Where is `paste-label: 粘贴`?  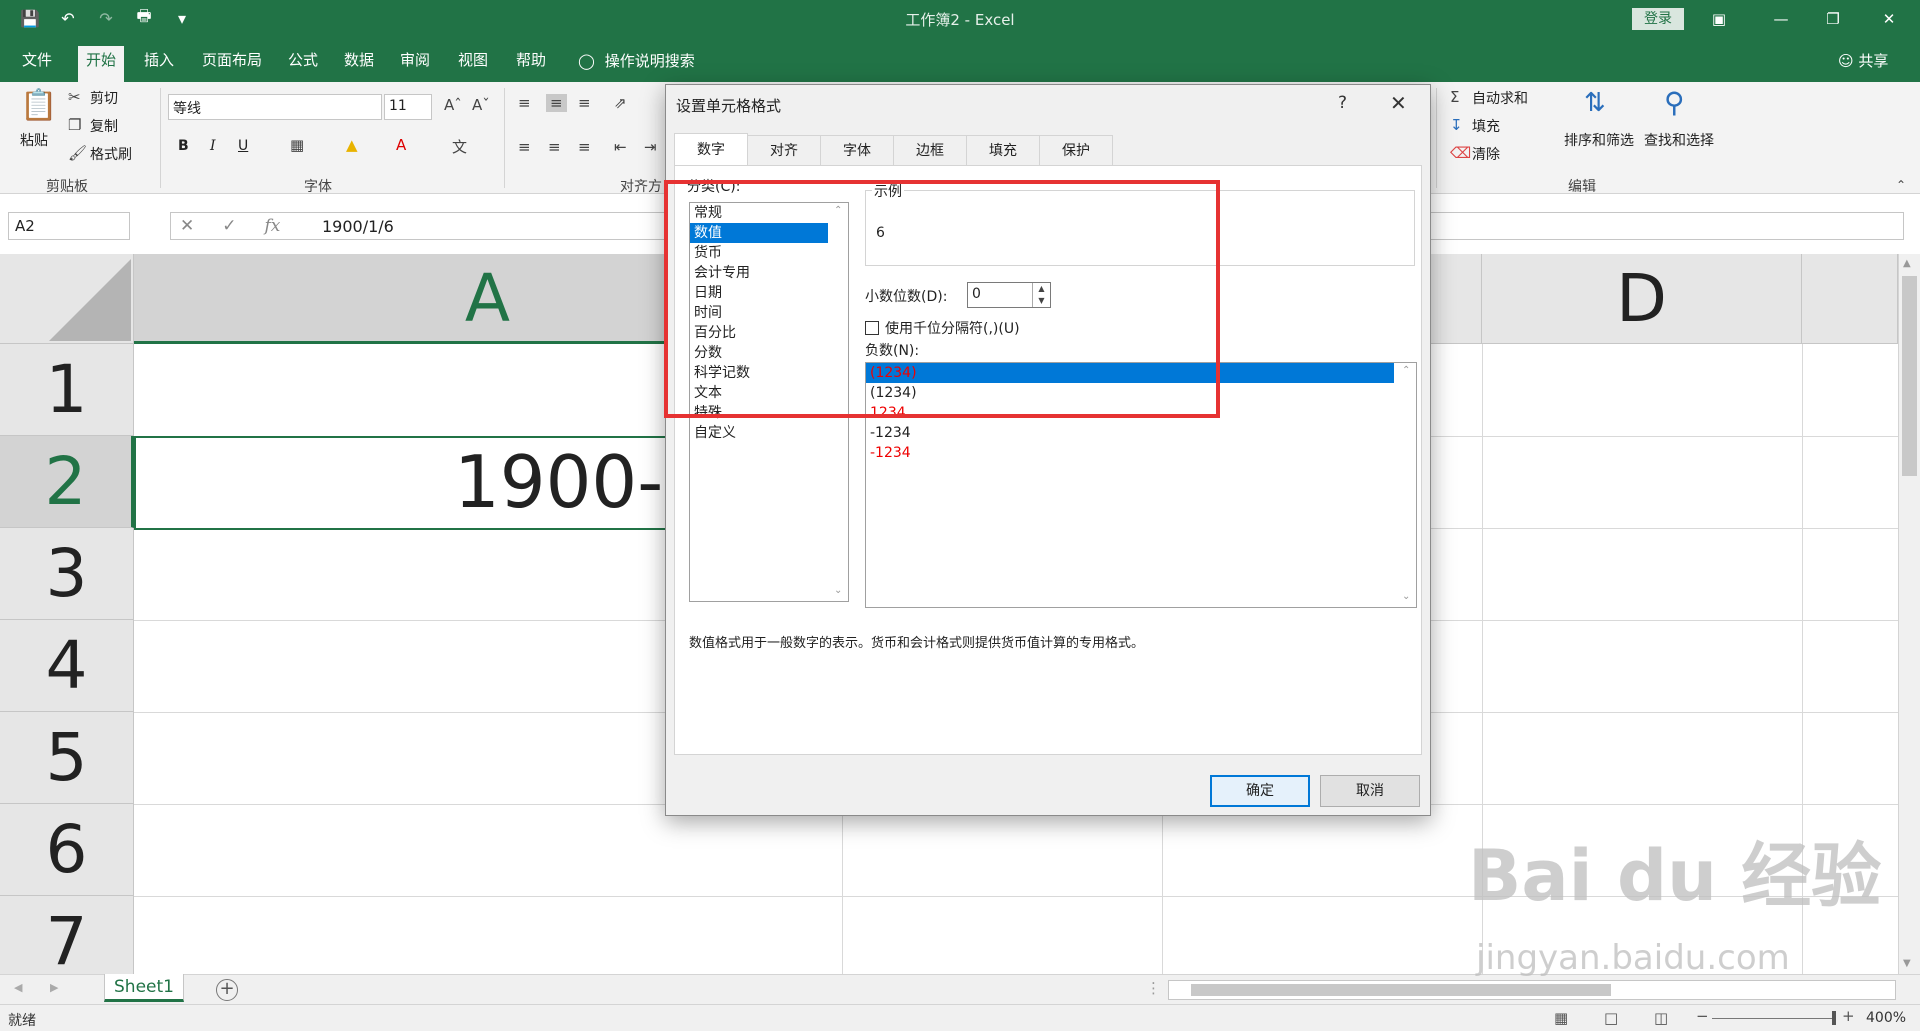
paste-label: 粘贴 is located at coordinates (34, 140).